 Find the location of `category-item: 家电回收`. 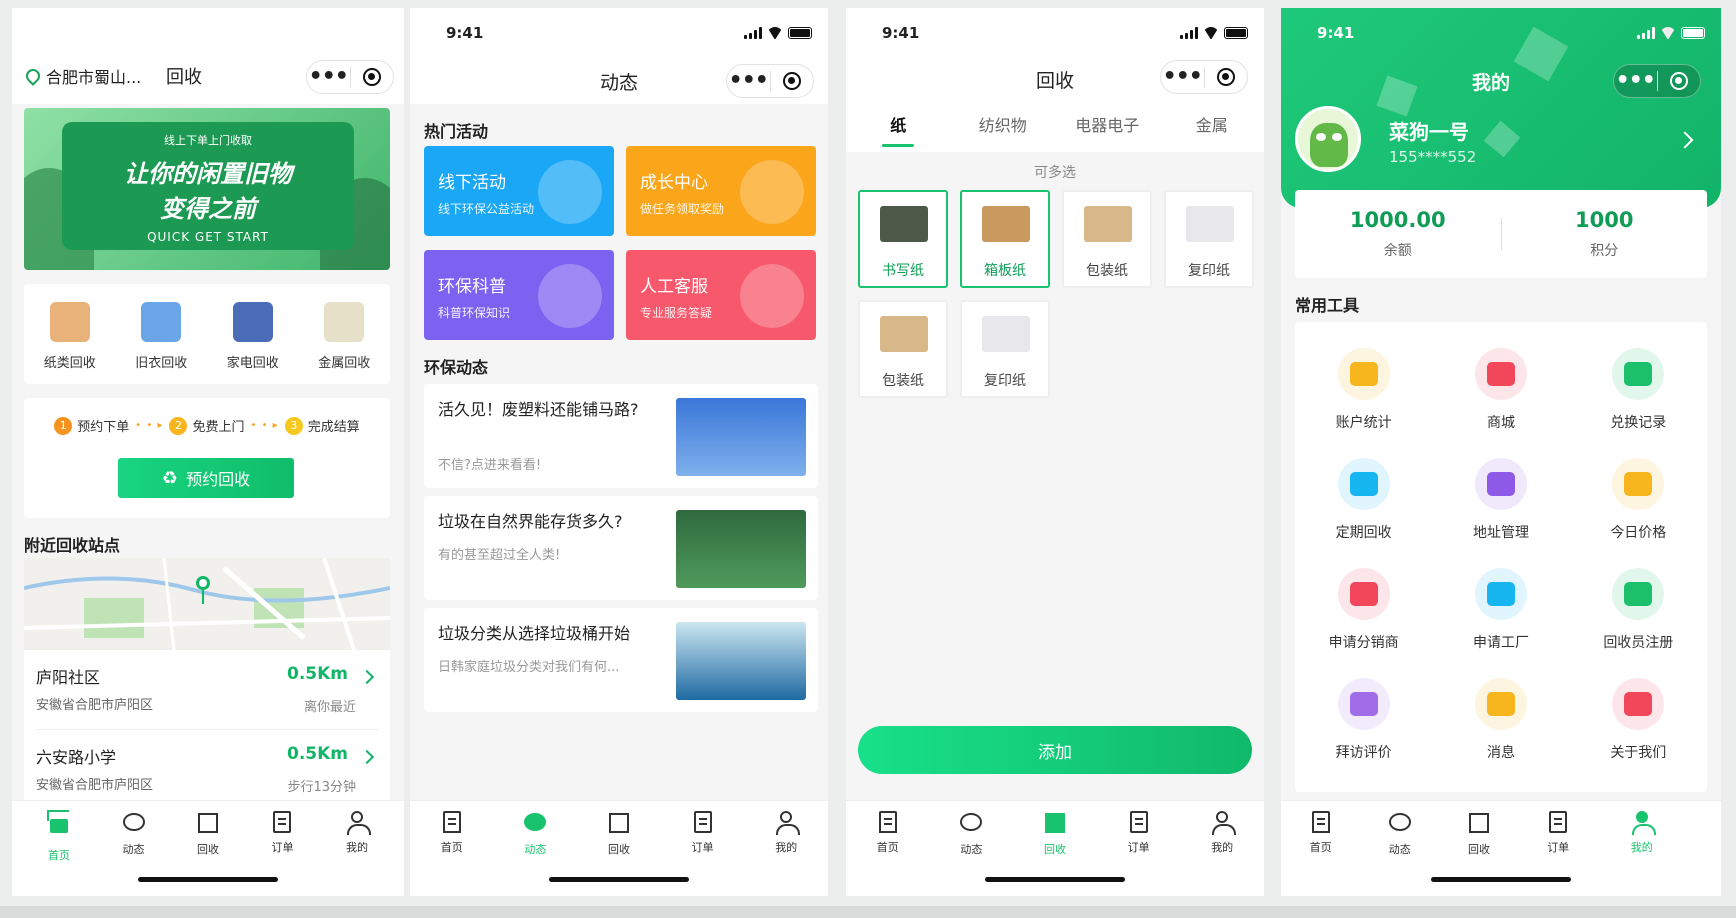

category-item: 家电回收 is located at coordinates (253, 333).